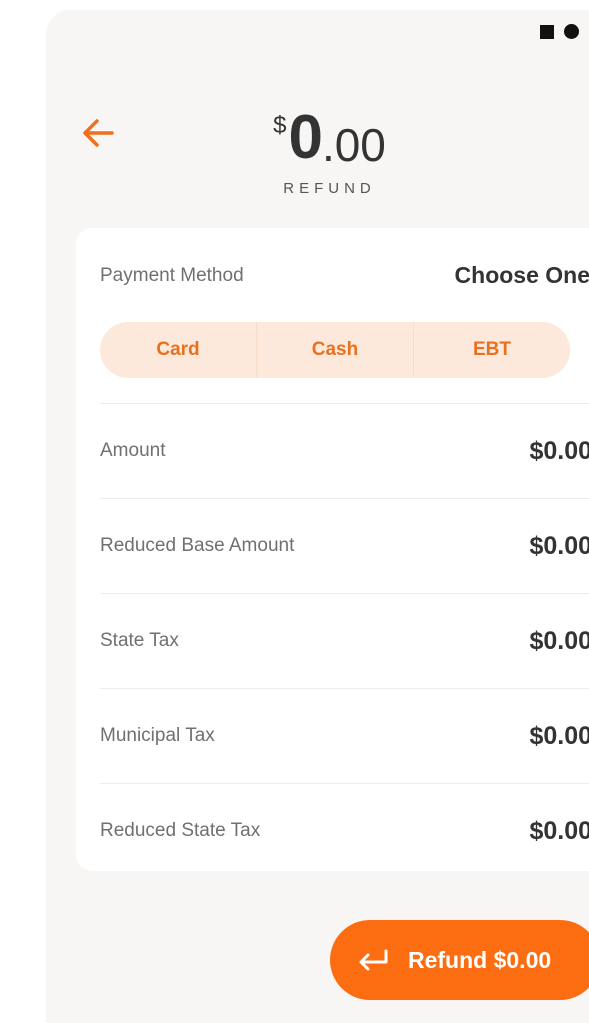  I want to click on refund-amount: $ 0 .00, so click(329, 138).